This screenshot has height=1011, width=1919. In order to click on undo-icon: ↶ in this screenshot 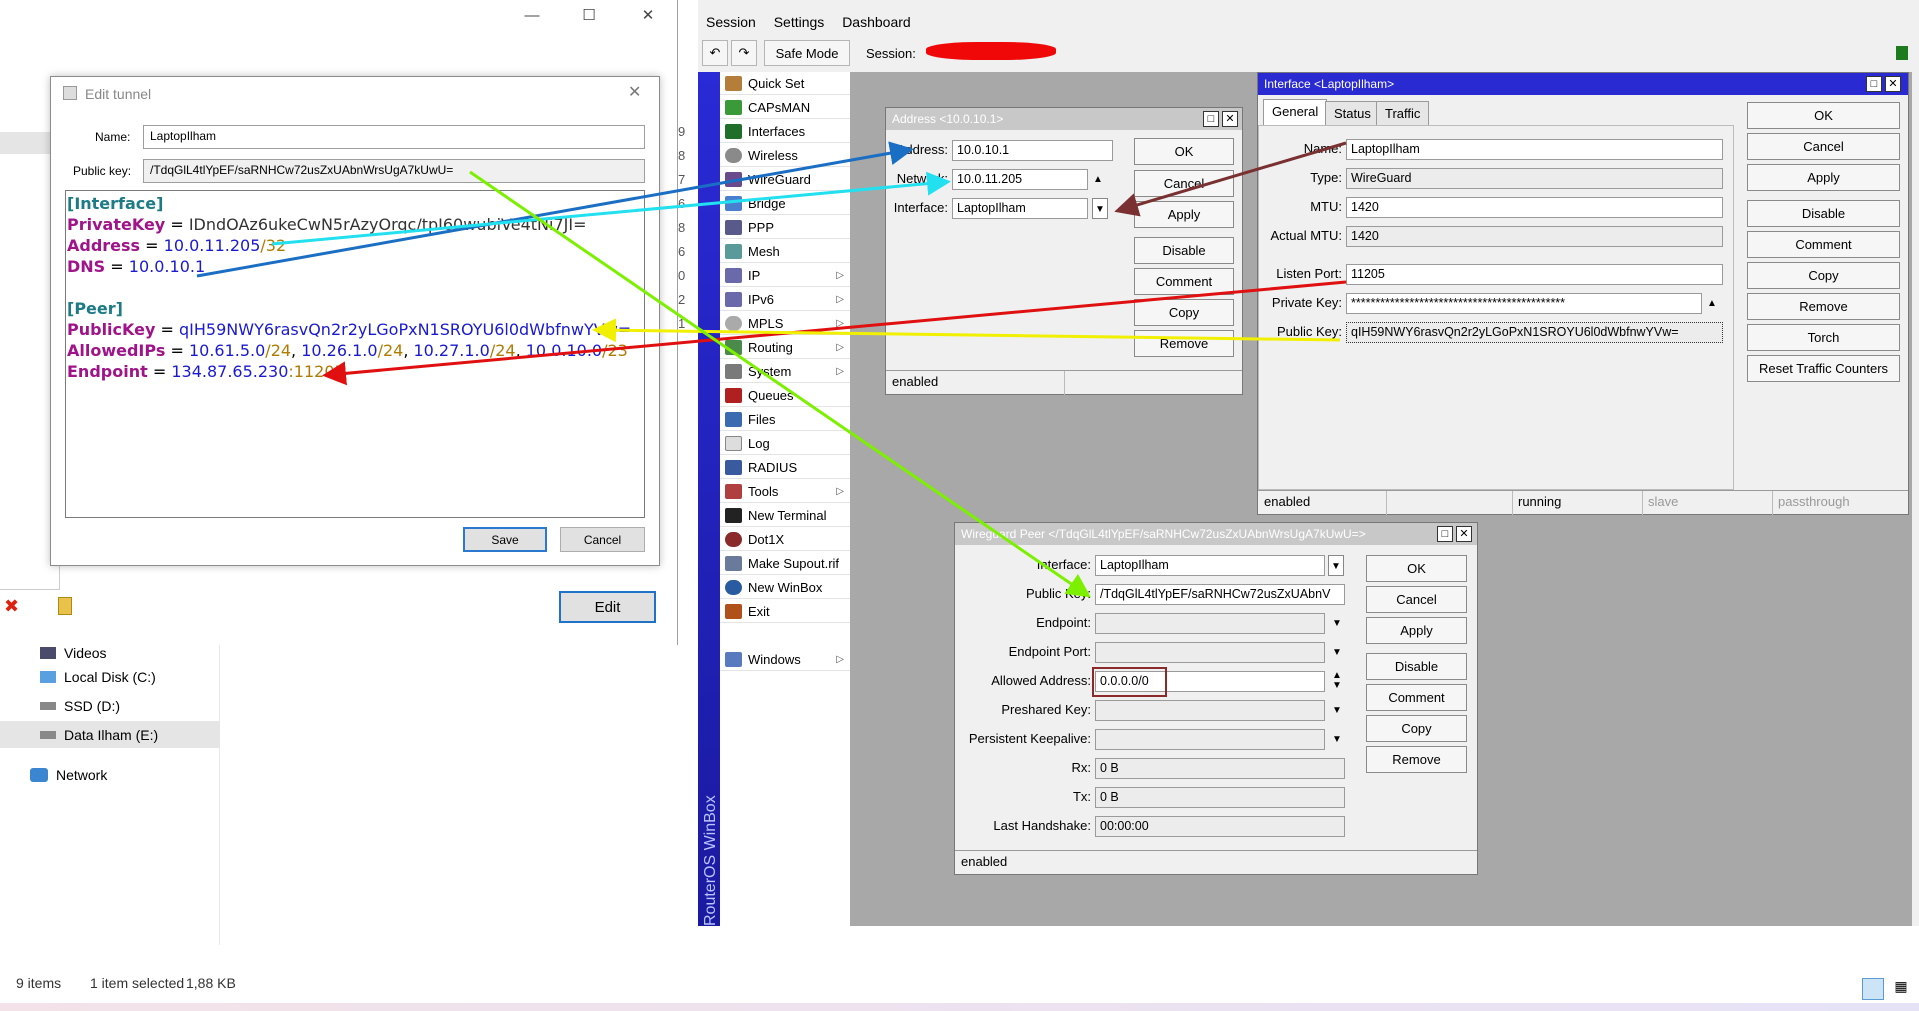, I will do `click(715, 53)`.